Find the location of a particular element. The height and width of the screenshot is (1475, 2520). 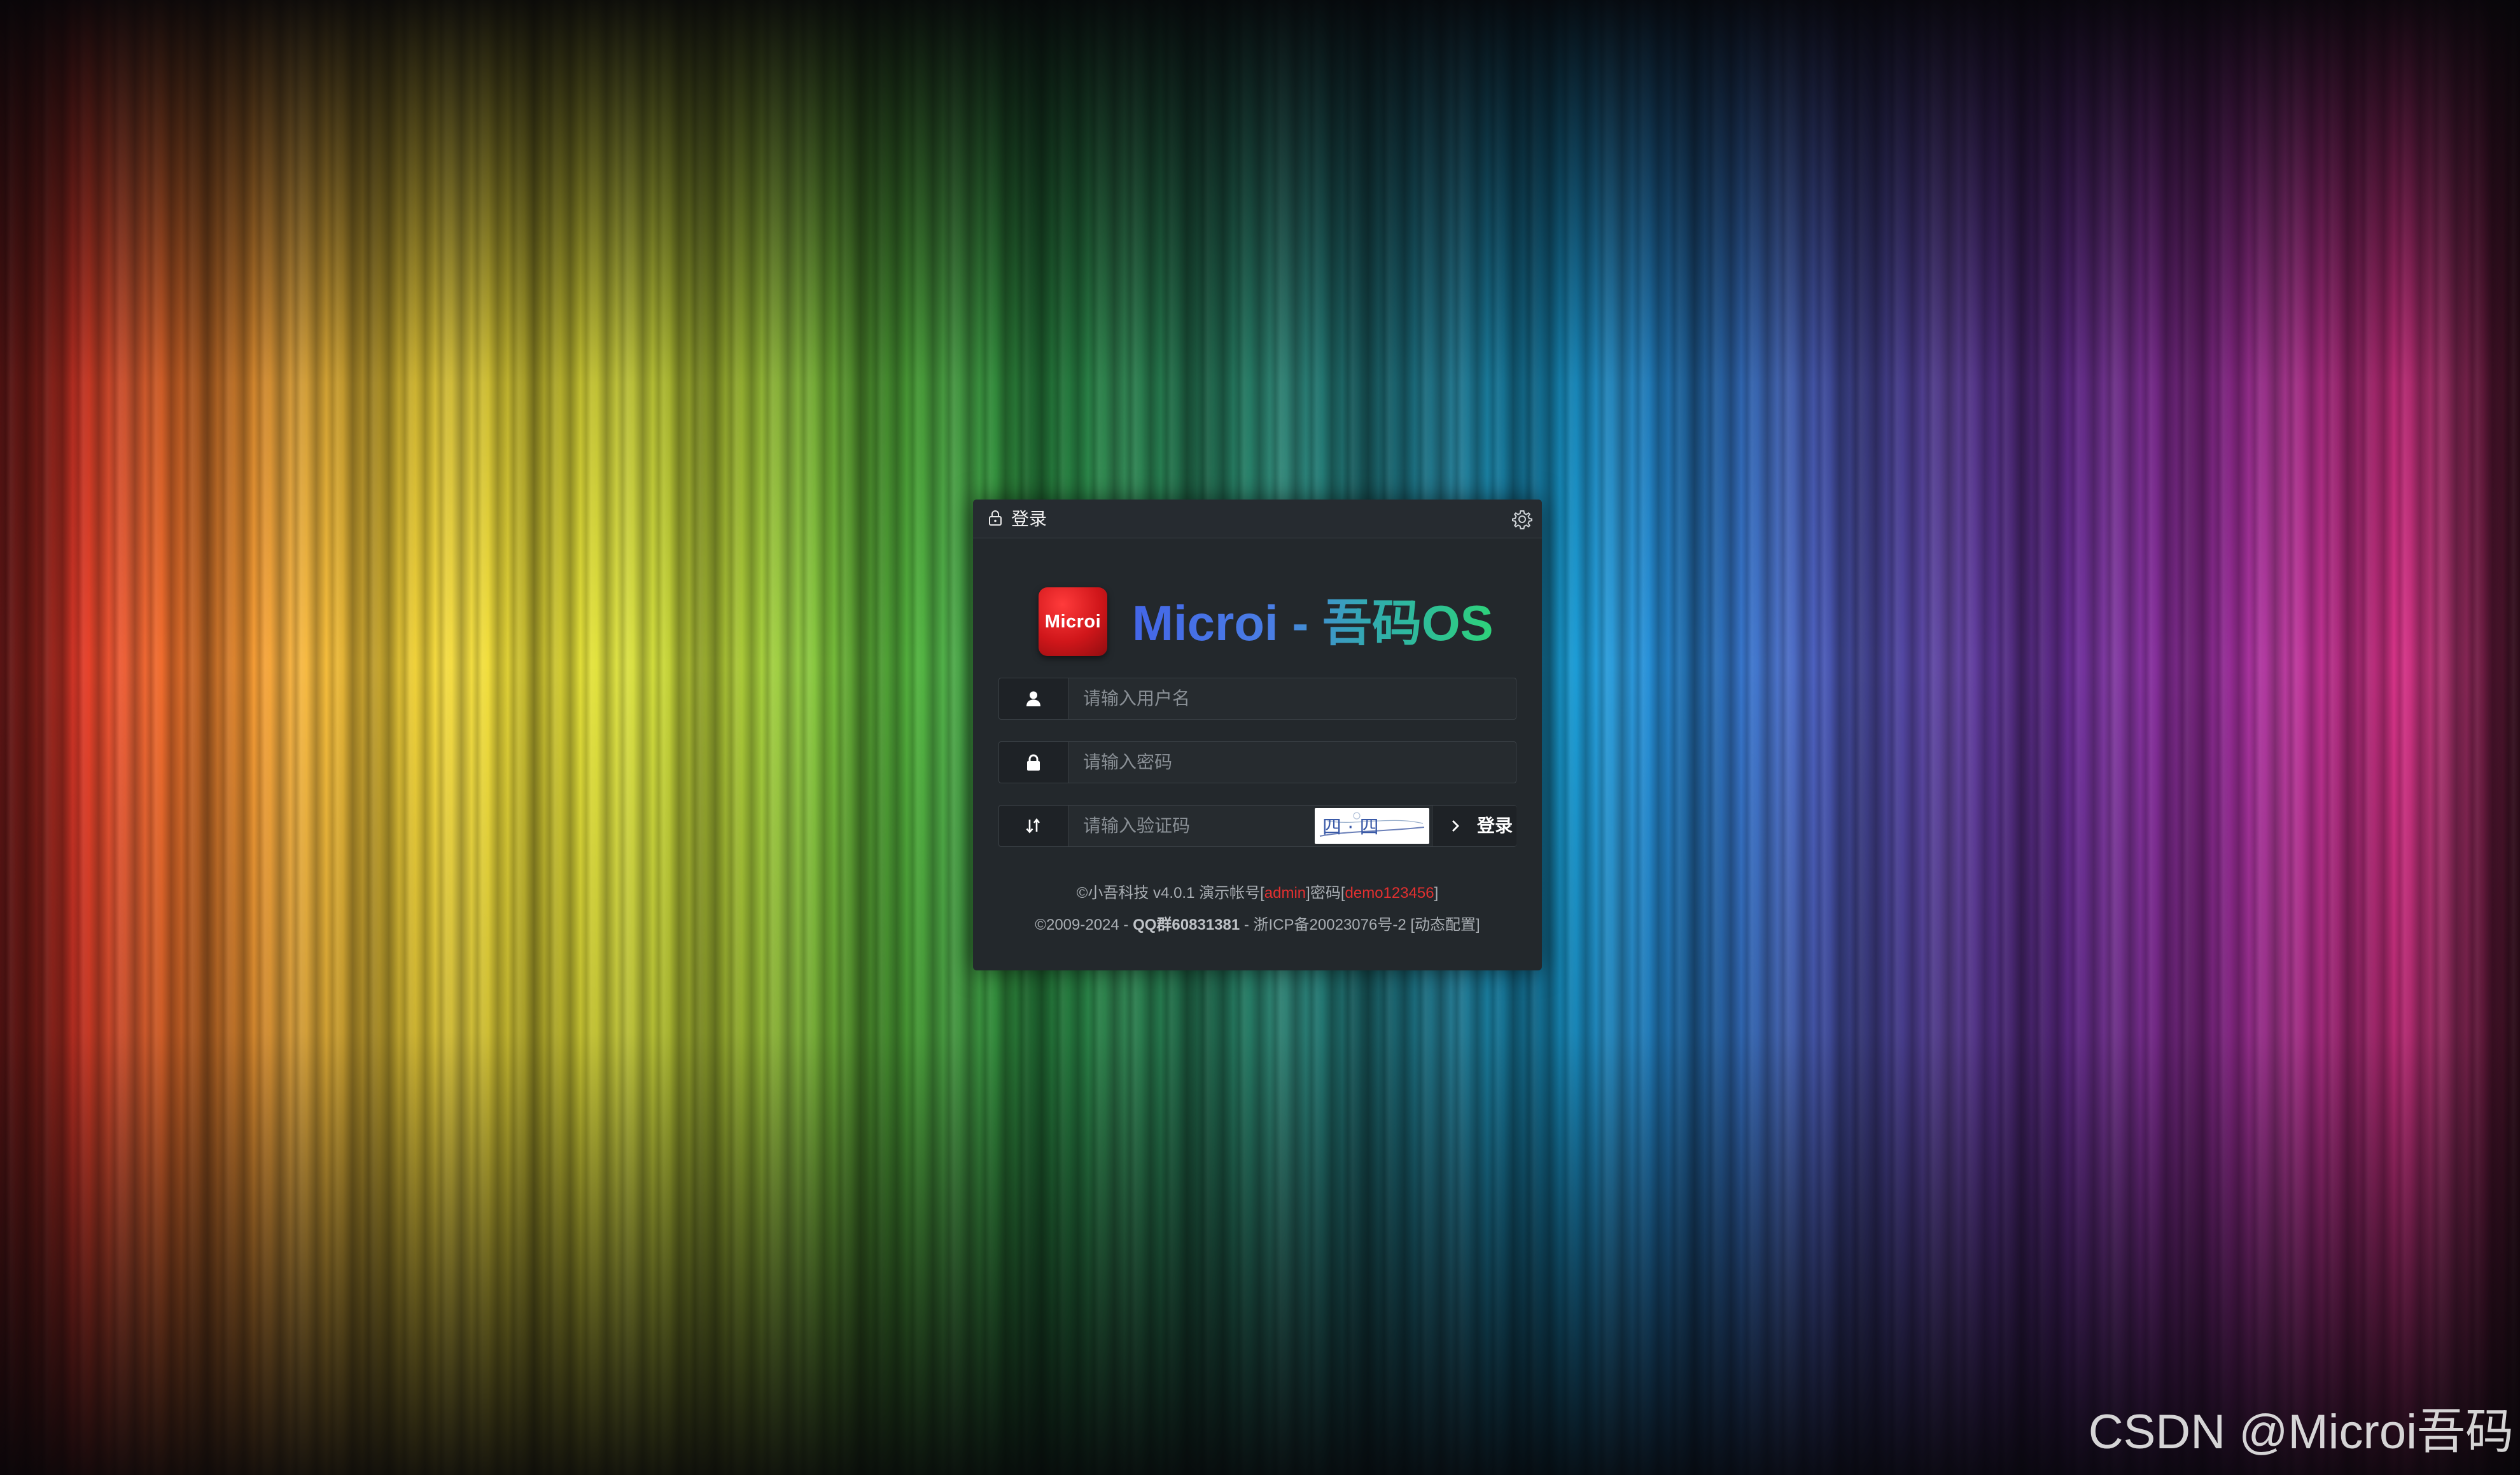

password-field is located at coordinates (1257, 762).